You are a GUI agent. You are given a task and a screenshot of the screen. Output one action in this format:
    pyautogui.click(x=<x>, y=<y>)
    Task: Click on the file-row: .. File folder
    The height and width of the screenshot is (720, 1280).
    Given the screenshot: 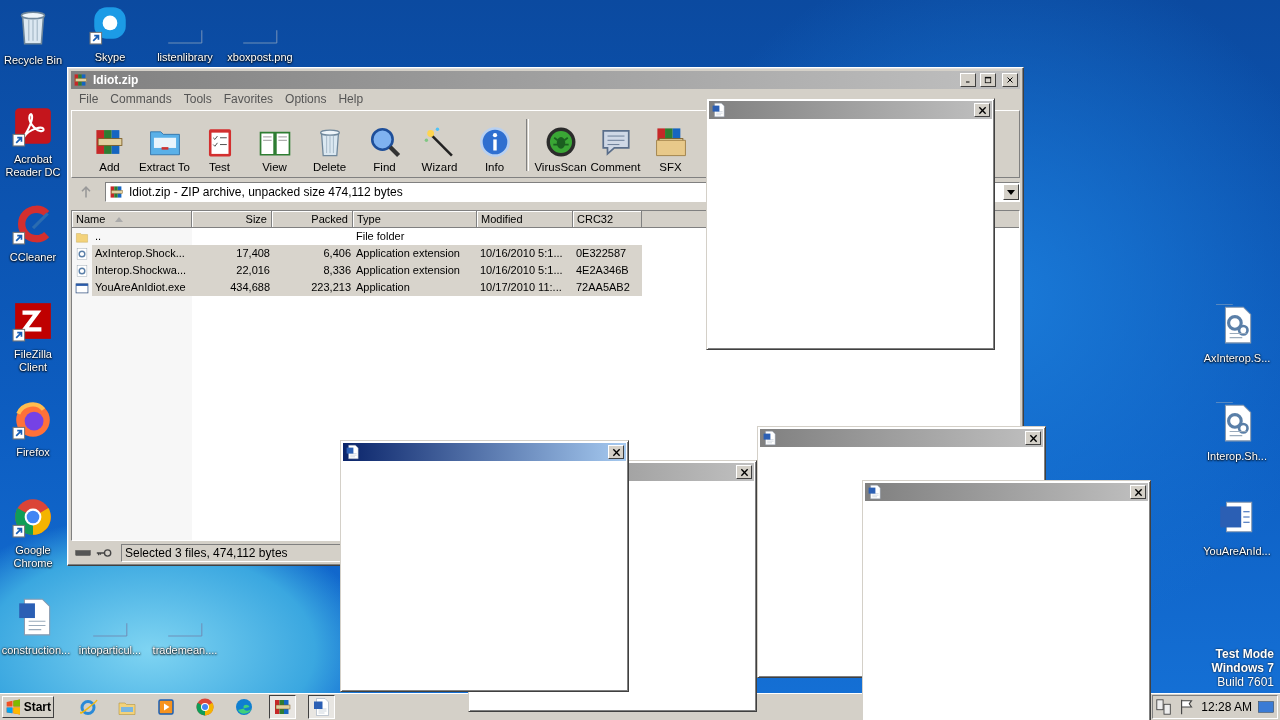 What is the action you would take?
    pyautogui.click(x=367, y=236)
    